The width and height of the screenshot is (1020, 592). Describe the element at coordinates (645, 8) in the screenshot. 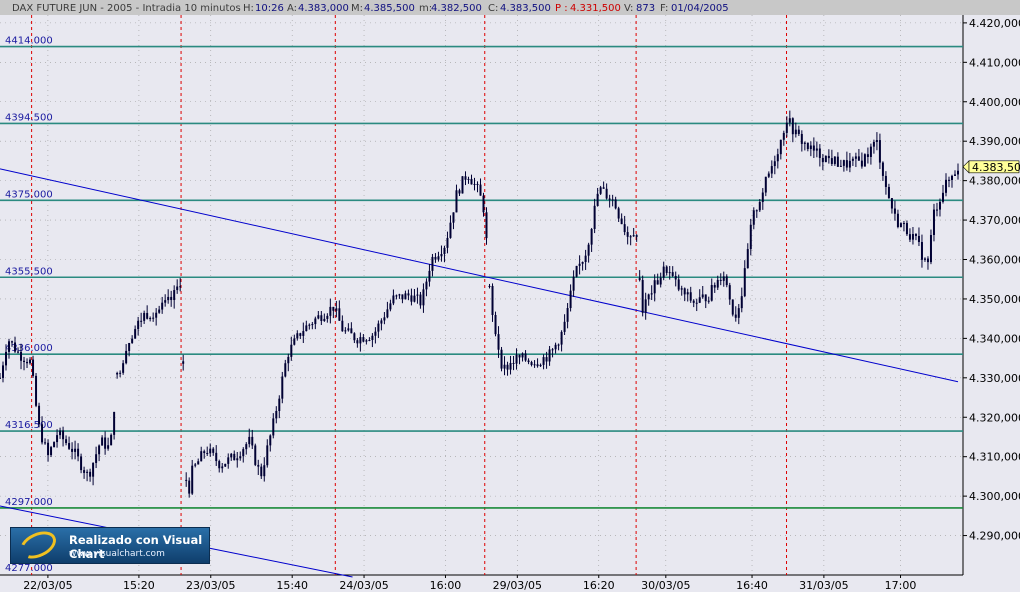

I see `header-v-value: 873` at that location.